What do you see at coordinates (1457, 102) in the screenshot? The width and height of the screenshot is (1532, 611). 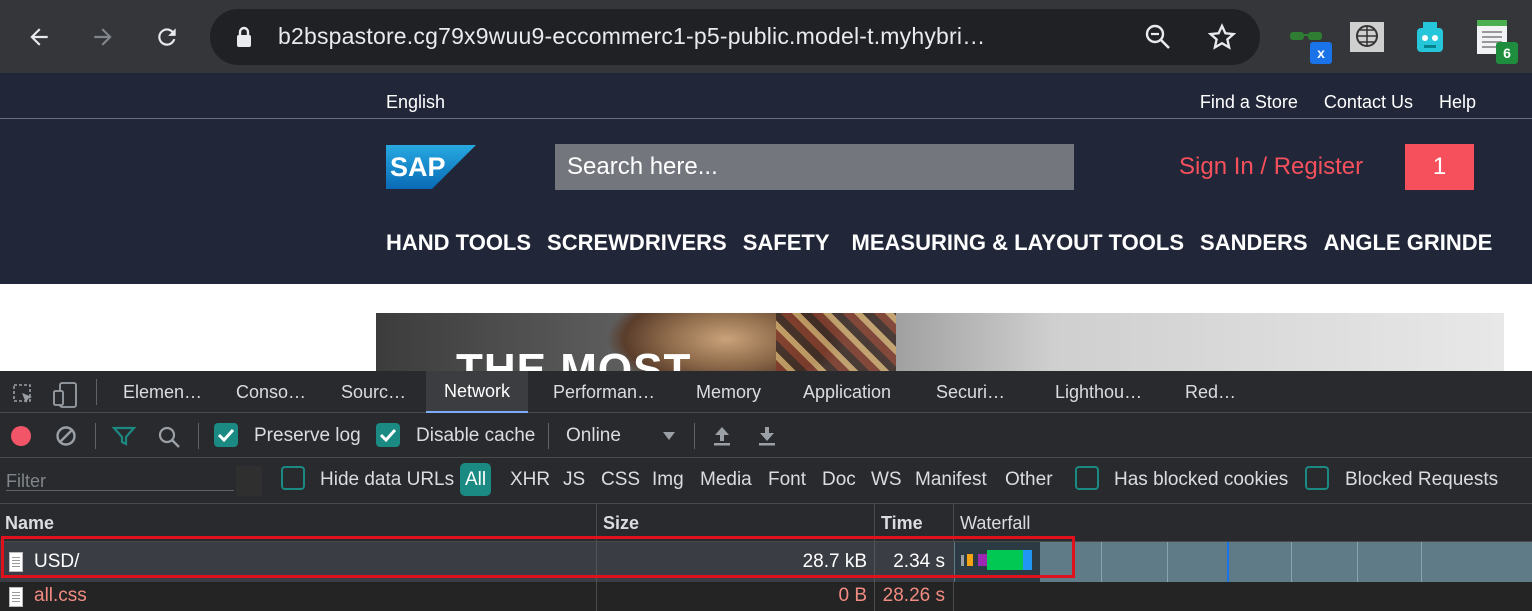 I see `help-link: Help` at bounding box center [1457, 102].